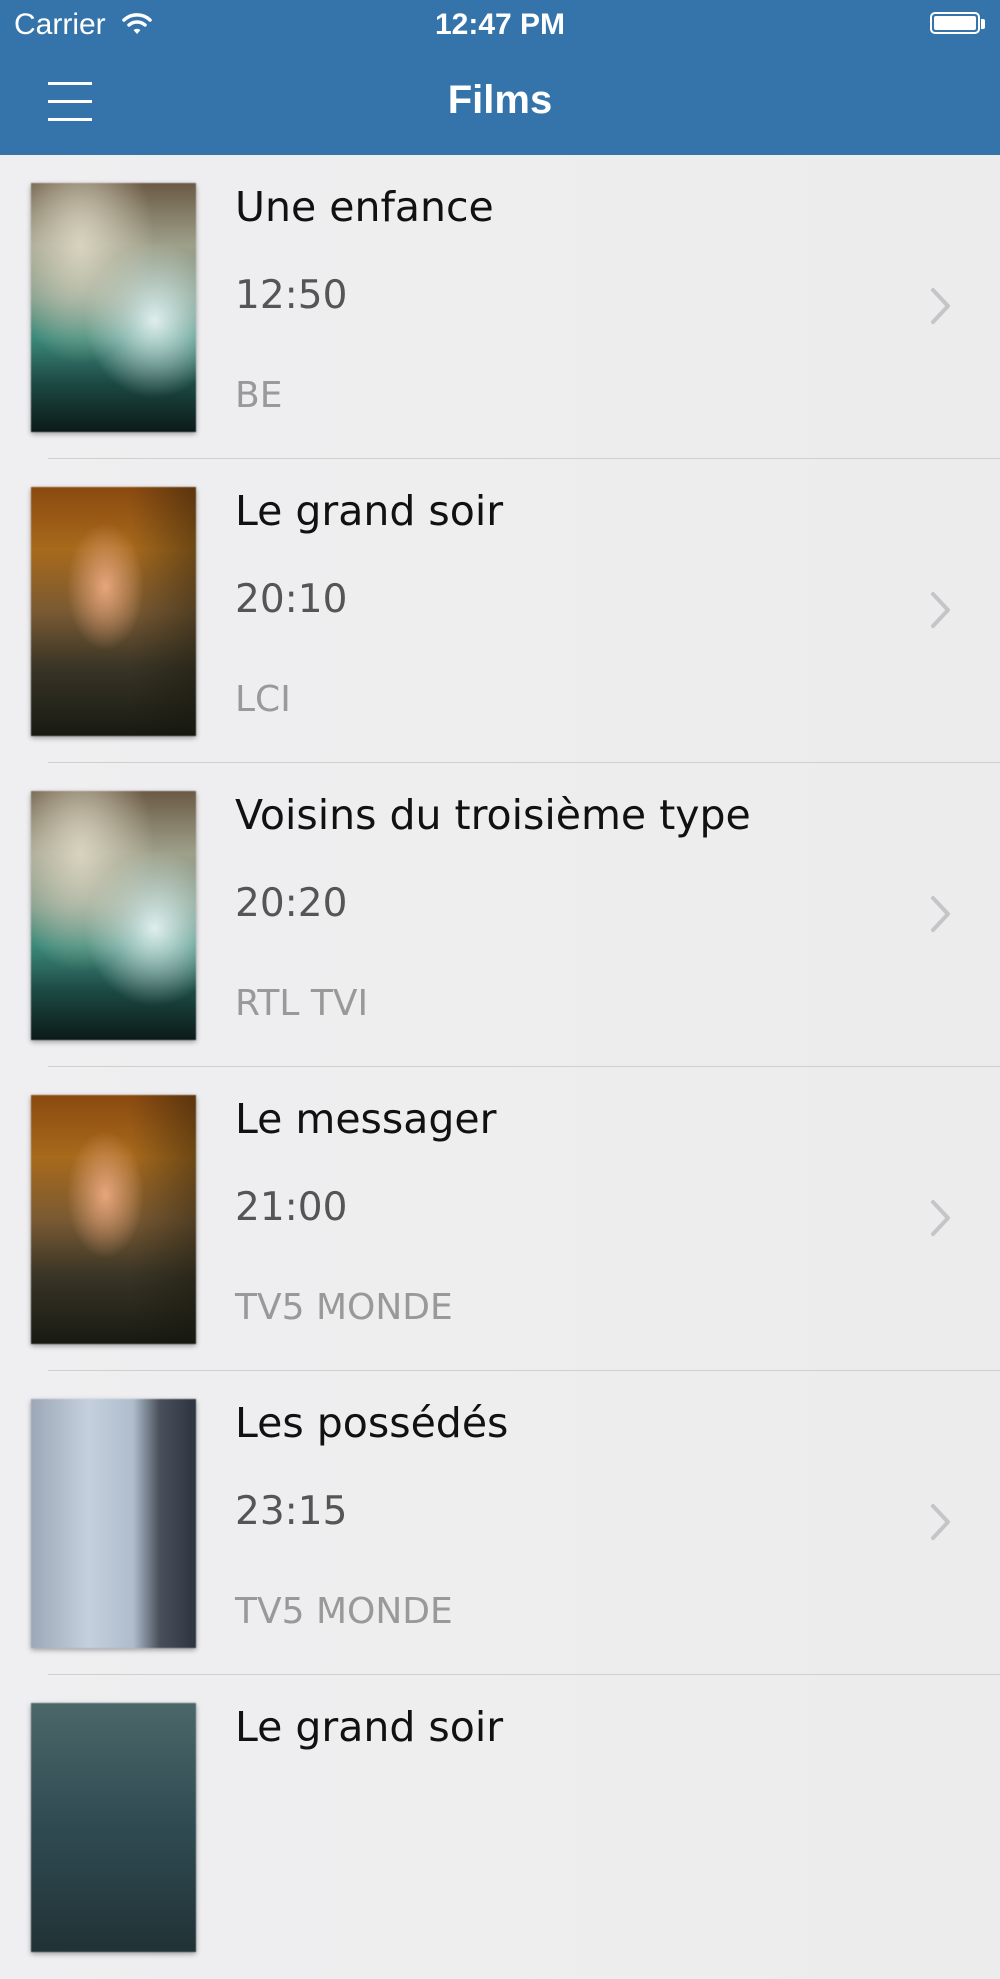 This screenshot has width=1000, height=1979. I want to click on film-time: 12:50, so click(291, 295).